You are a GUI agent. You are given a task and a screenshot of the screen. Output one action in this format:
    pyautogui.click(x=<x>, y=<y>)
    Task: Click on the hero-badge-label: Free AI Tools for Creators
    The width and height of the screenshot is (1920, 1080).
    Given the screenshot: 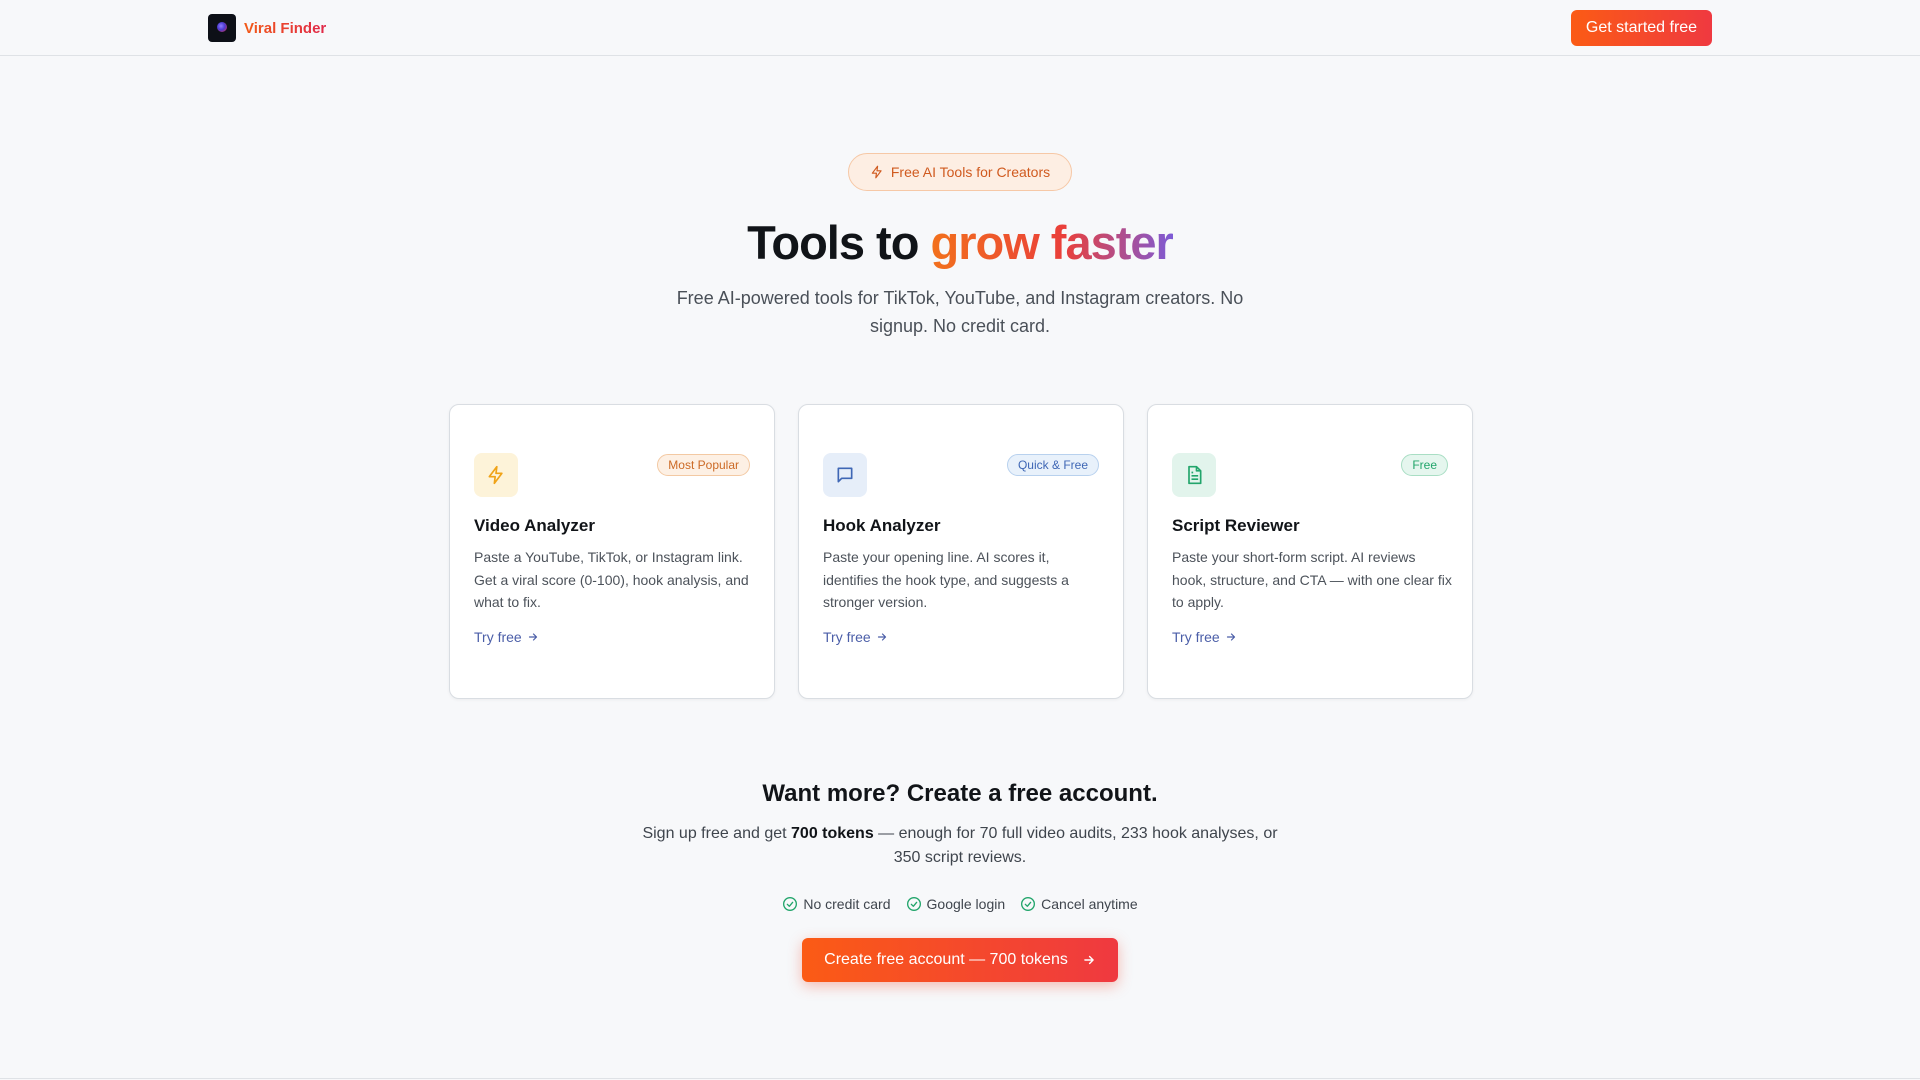 What is the action you would take?
    pyautogui.click(x=970, y=172)
    